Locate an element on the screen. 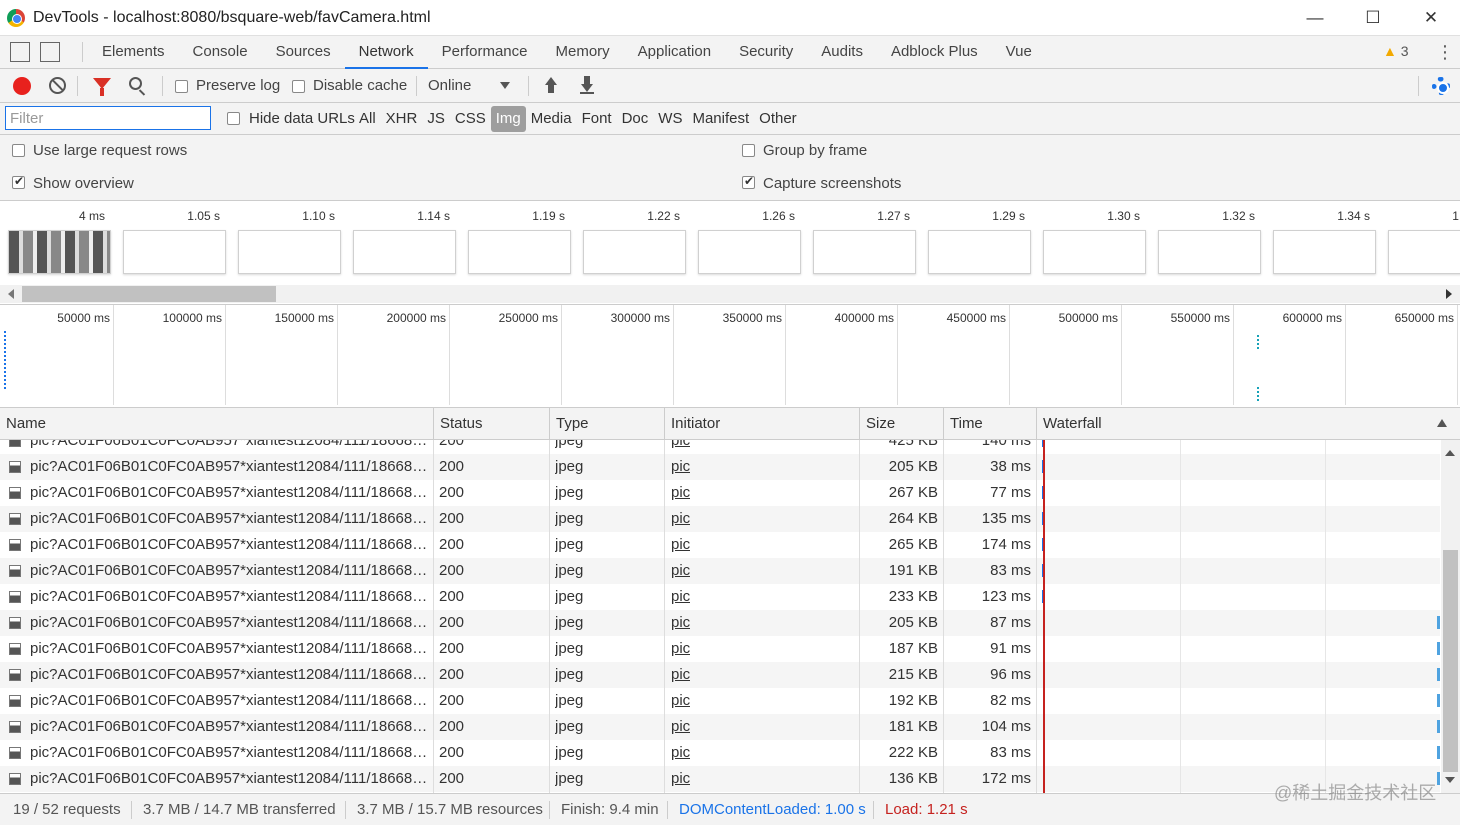  tab-audits: Audits is located at coordinates (842, 52).